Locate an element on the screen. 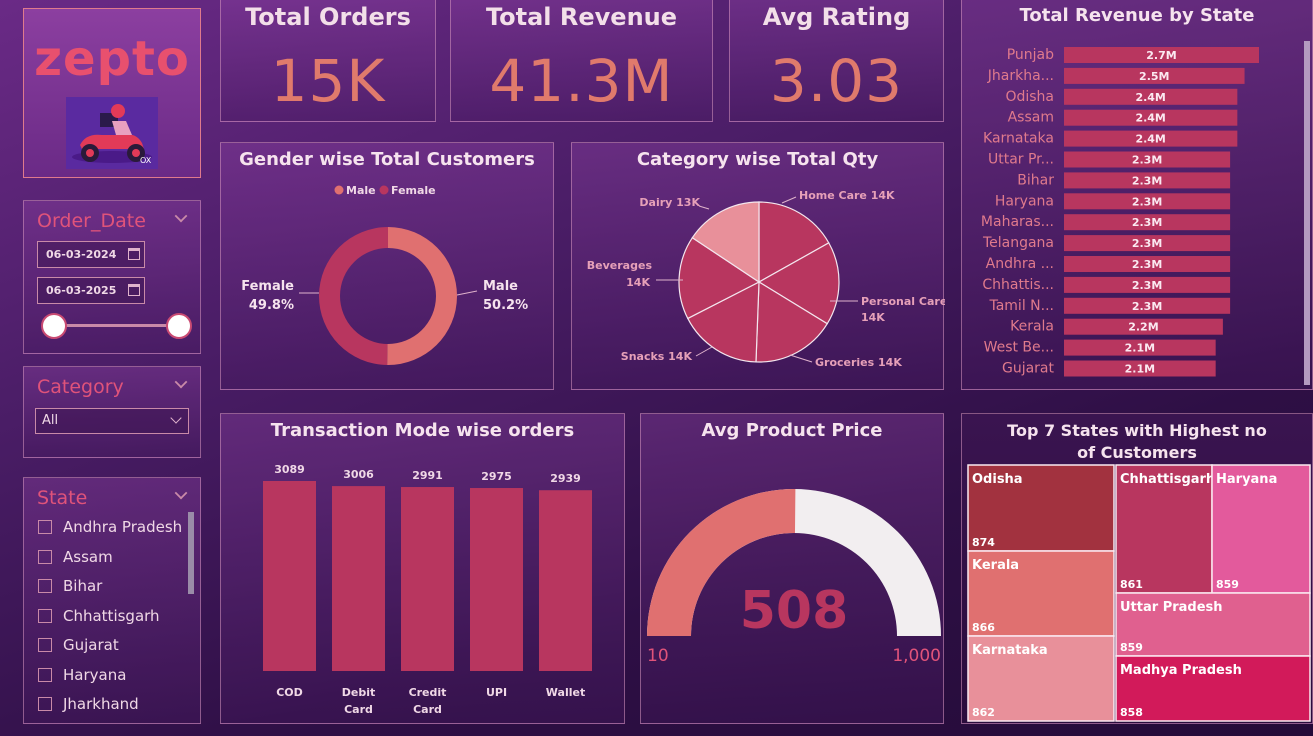 This screenshot has height=736, width=1313. start-date-value: 06-03-2024 is located at coordinates (81, 254).